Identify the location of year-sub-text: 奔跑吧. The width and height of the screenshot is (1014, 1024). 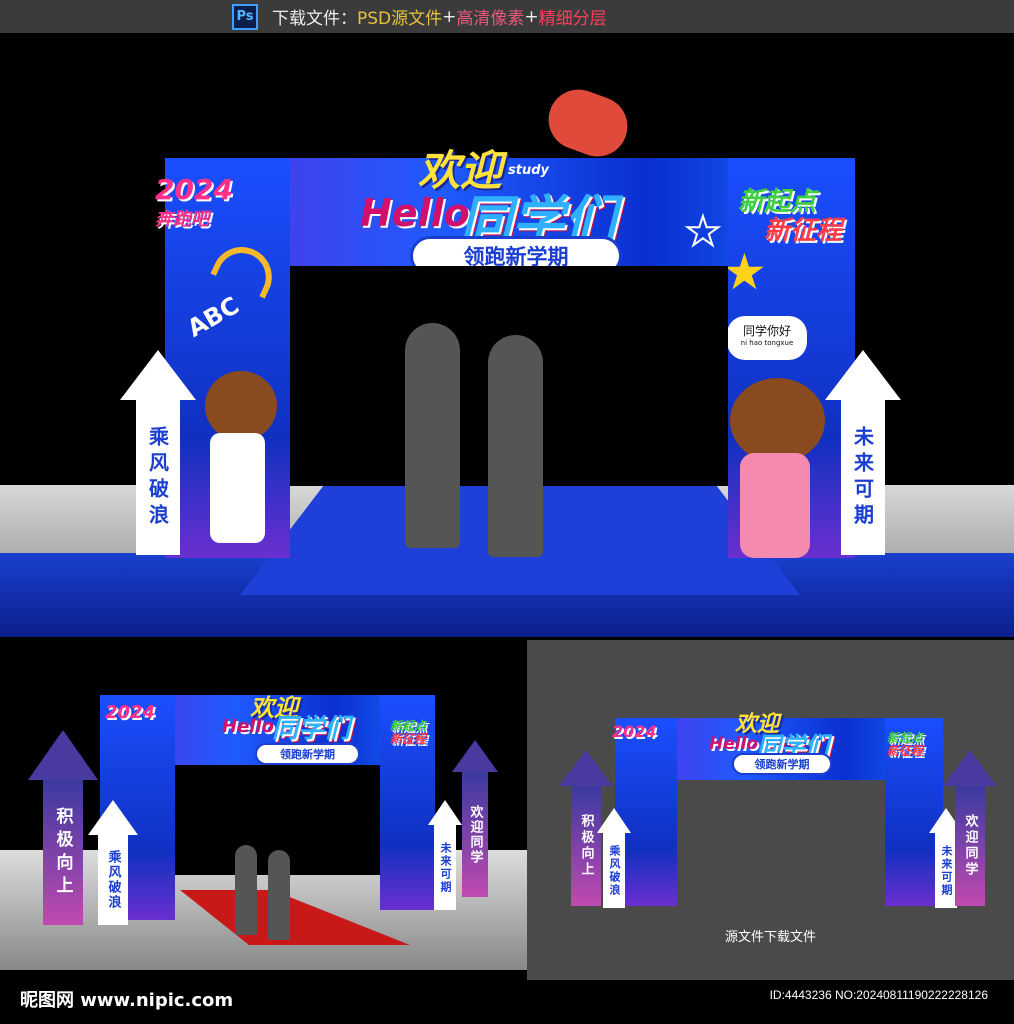
(182, 219).